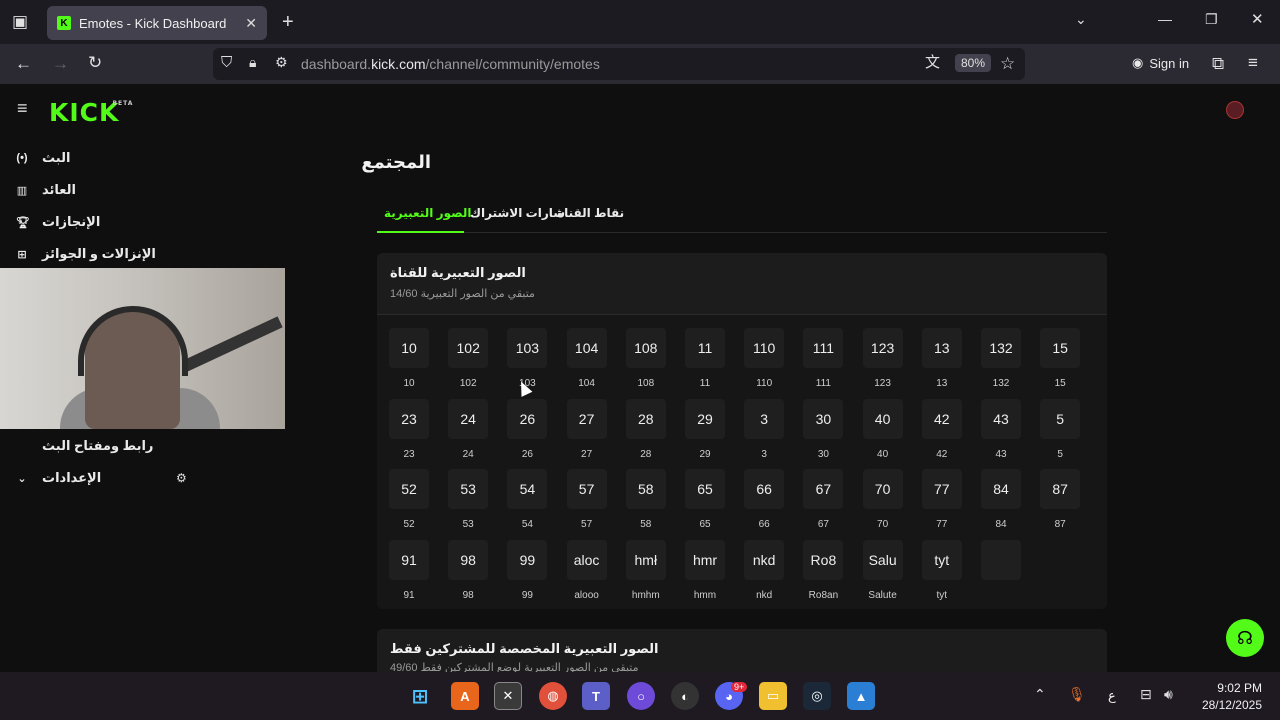 Image resolution: width=1280 pixels, height=720 pixels. I want to click on emote-label: 132, so click(1001, 383).